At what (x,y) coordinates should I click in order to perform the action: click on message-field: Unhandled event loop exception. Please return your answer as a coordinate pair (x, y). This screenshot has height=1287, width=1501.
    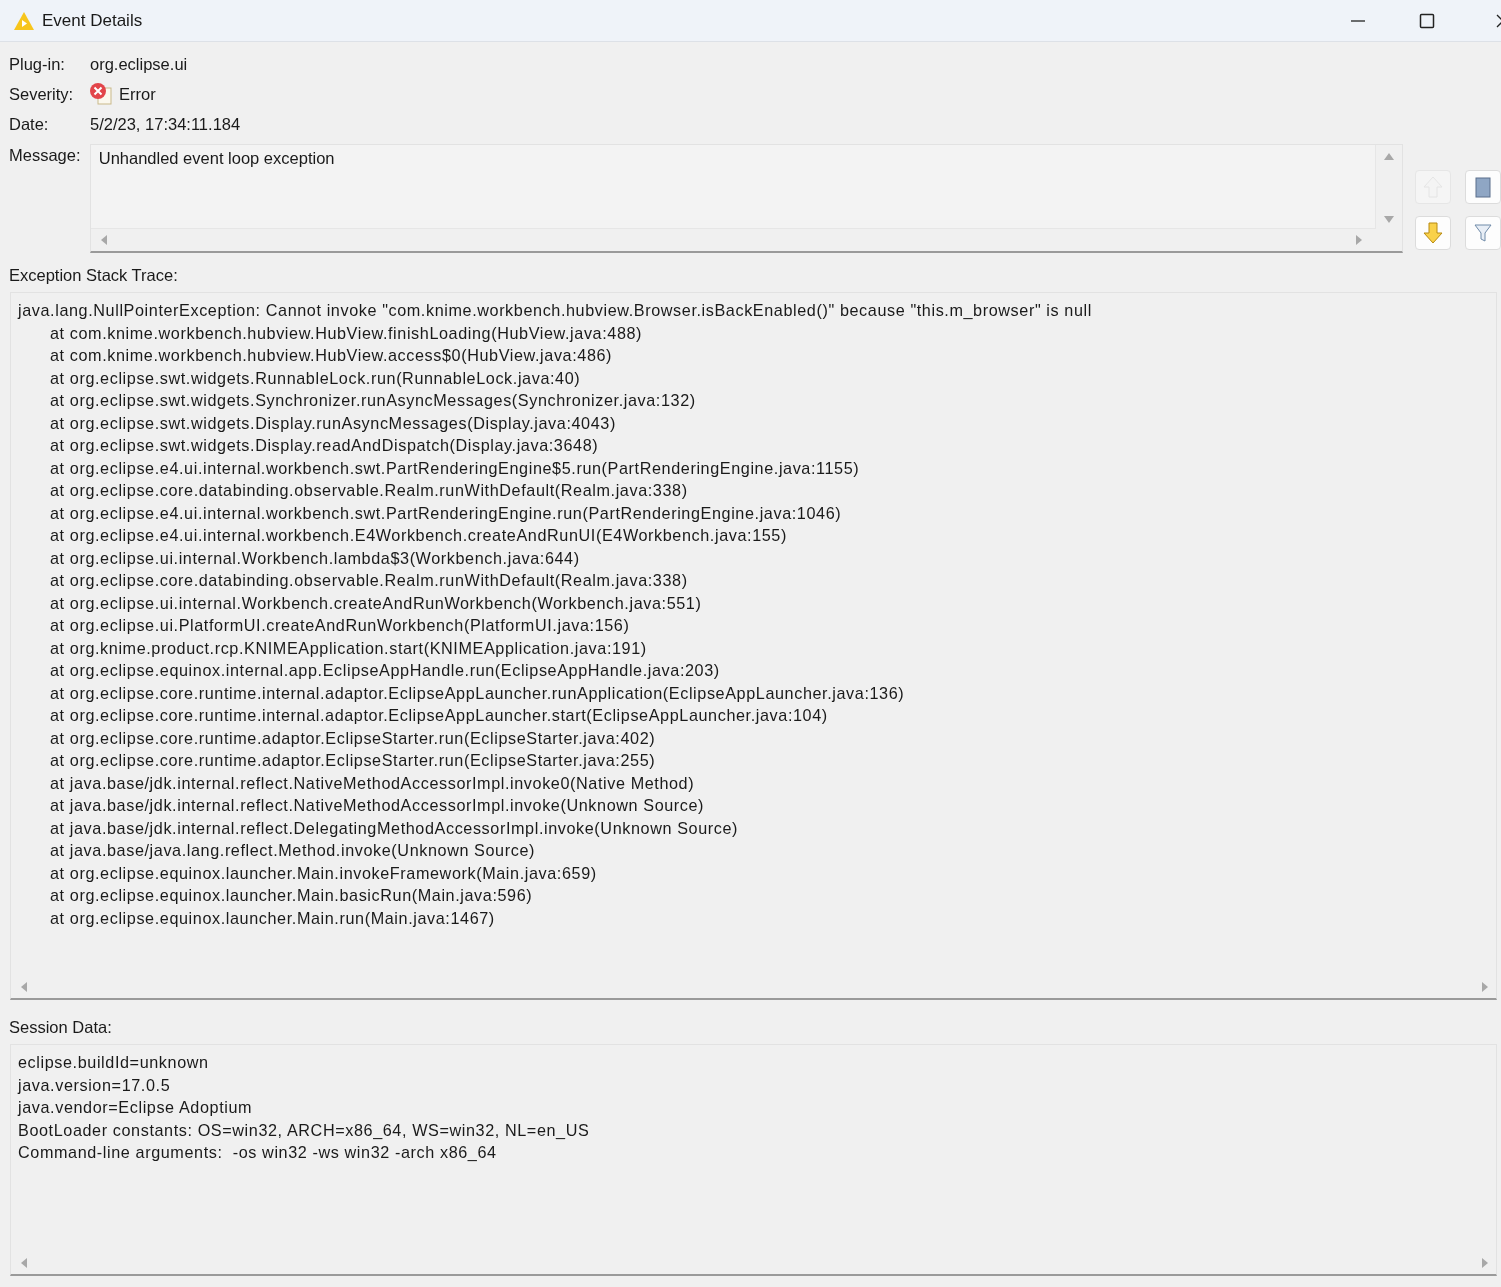
    Looking at the image, I should click on (746, 198).